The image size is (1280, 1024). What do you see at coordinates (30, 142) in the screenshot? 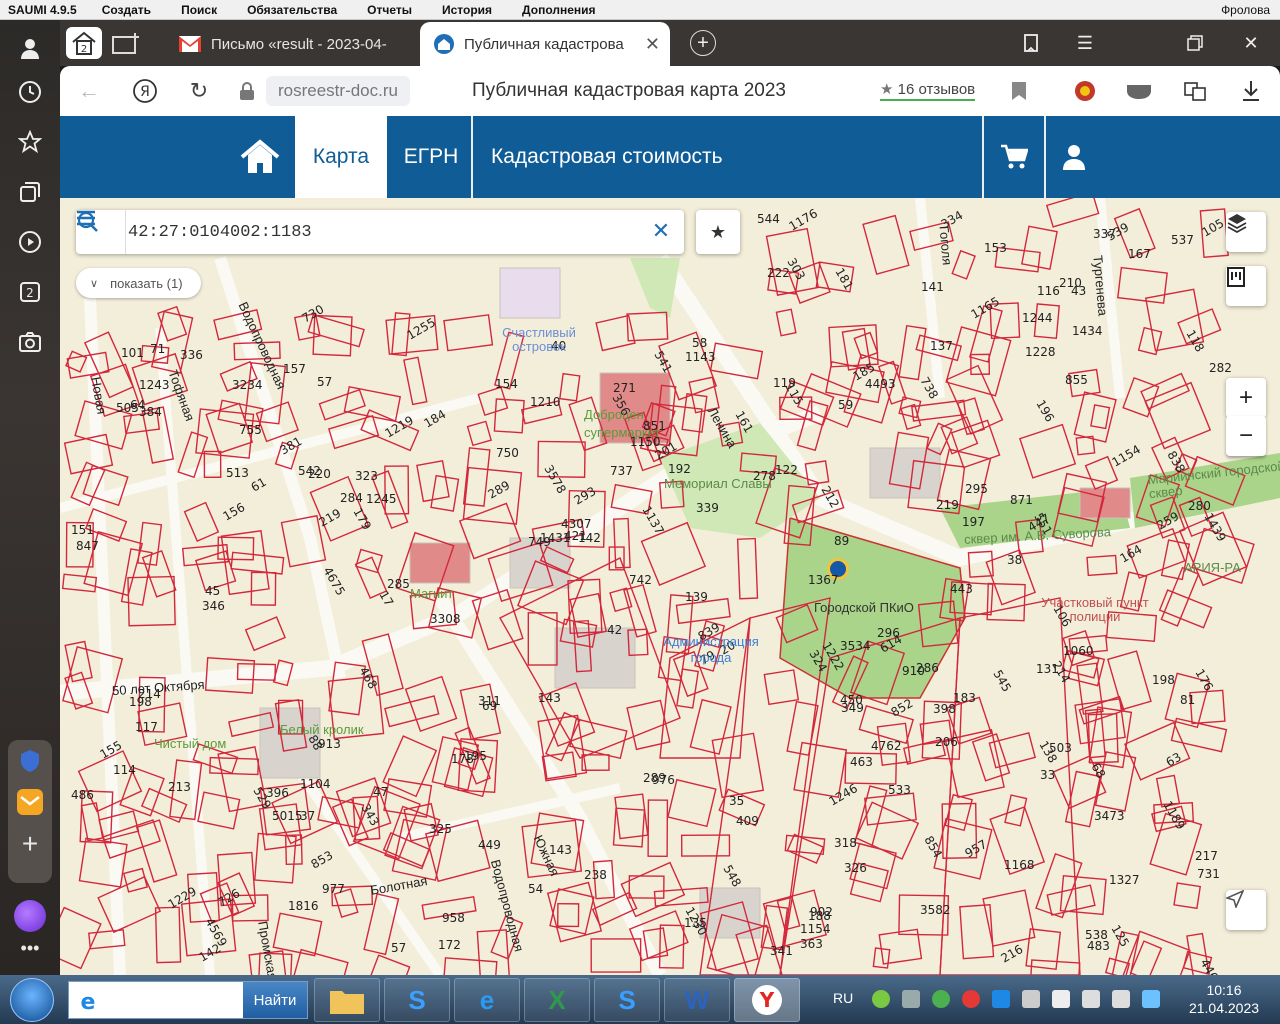
I see `bookmarks-icon` at bounding box center [30, 142].